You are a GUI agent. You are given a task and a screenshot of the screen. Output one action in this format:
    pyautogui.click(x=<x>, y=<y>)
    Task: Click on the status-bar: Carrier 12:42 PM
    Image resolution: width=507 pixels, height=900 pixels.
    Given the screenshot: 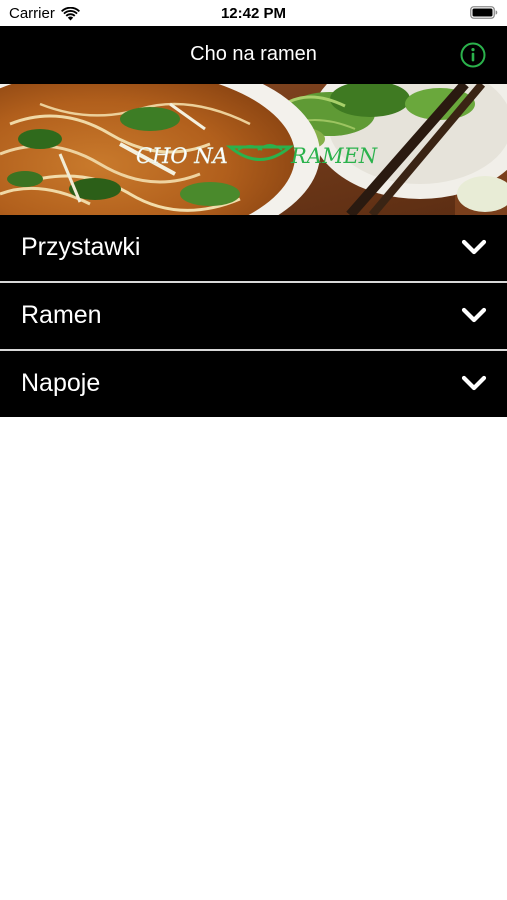 What is the action you would take?
    pyautogui.click(x=253, y=13)
    